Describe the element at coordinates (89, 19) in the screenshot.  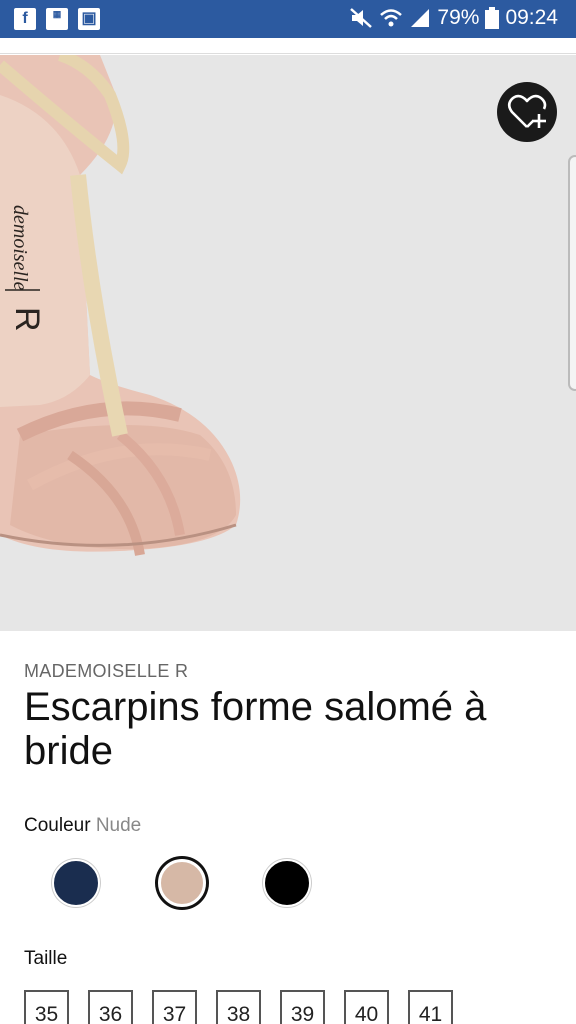
I see `gallery-icon: ▣` at that location.